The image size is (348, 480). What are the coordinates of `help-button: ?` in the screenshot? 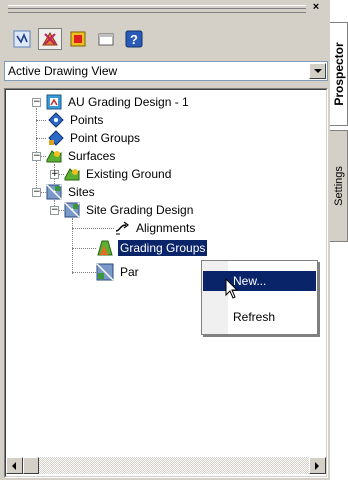 It's located at (134, 39).